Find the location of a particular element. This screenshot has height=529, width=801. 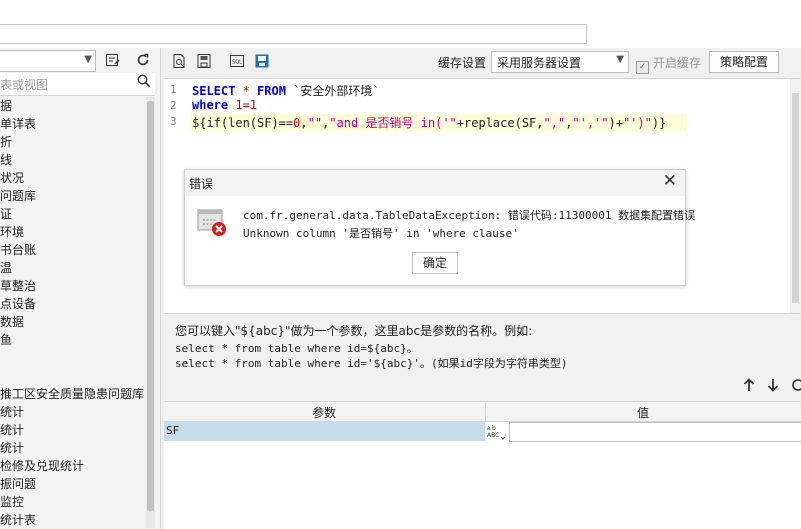

svg-text: ABC is located at coordinates (493, 435).